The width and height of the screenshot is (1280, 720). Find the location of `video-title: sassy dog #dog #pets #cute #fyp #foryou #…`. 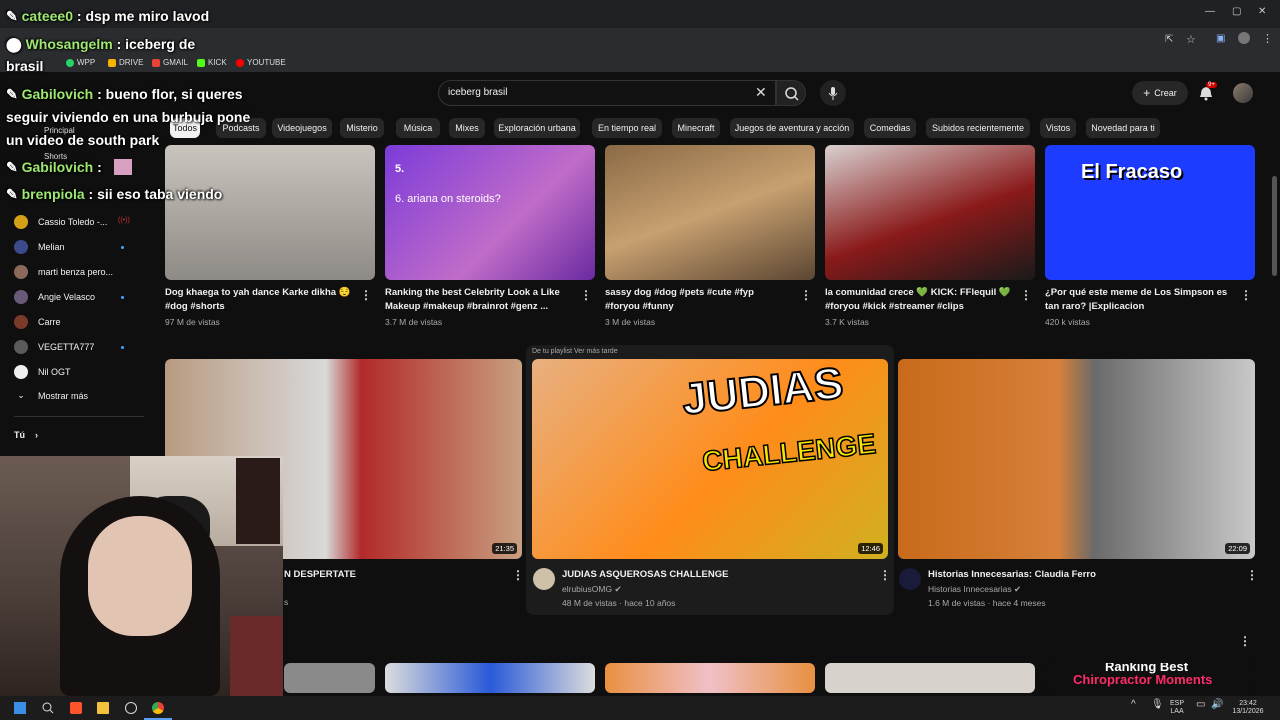

video-title: sassy dog #dog #pets #cute #fyp #foryou #… is located at coordinates (679, 300).